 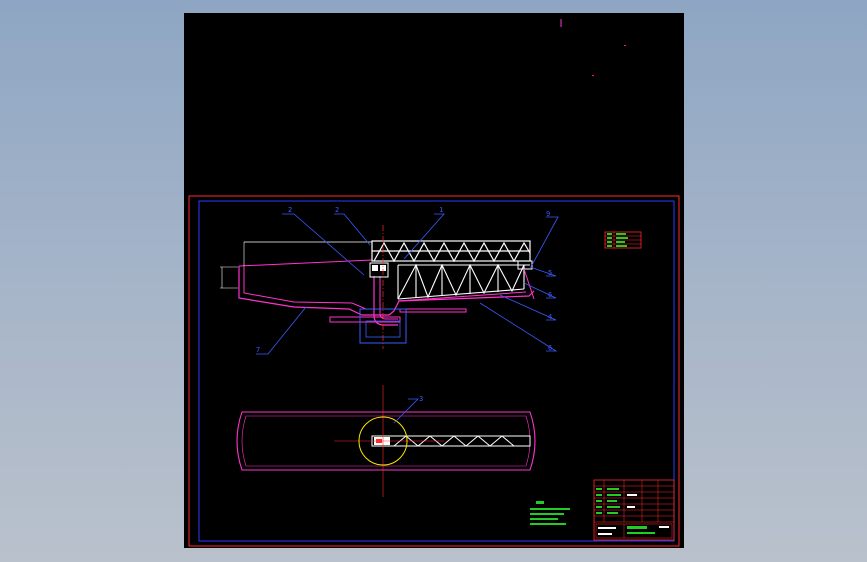 I want to click on scraper-arm, so click(x=463, y=281).